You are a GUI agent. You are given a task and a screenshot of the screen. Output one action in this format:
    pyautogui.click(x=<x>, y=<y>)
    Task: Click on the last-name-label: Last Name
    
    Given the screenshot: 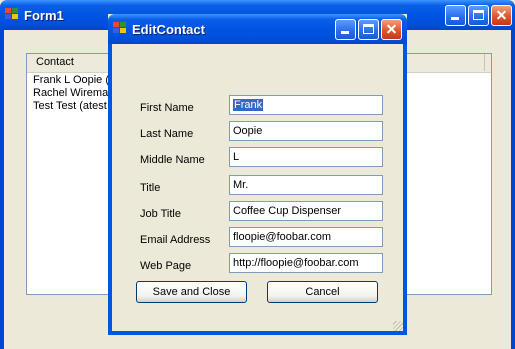 What is the action you would take?
    pyautogui.click(x=167, y=134)
    